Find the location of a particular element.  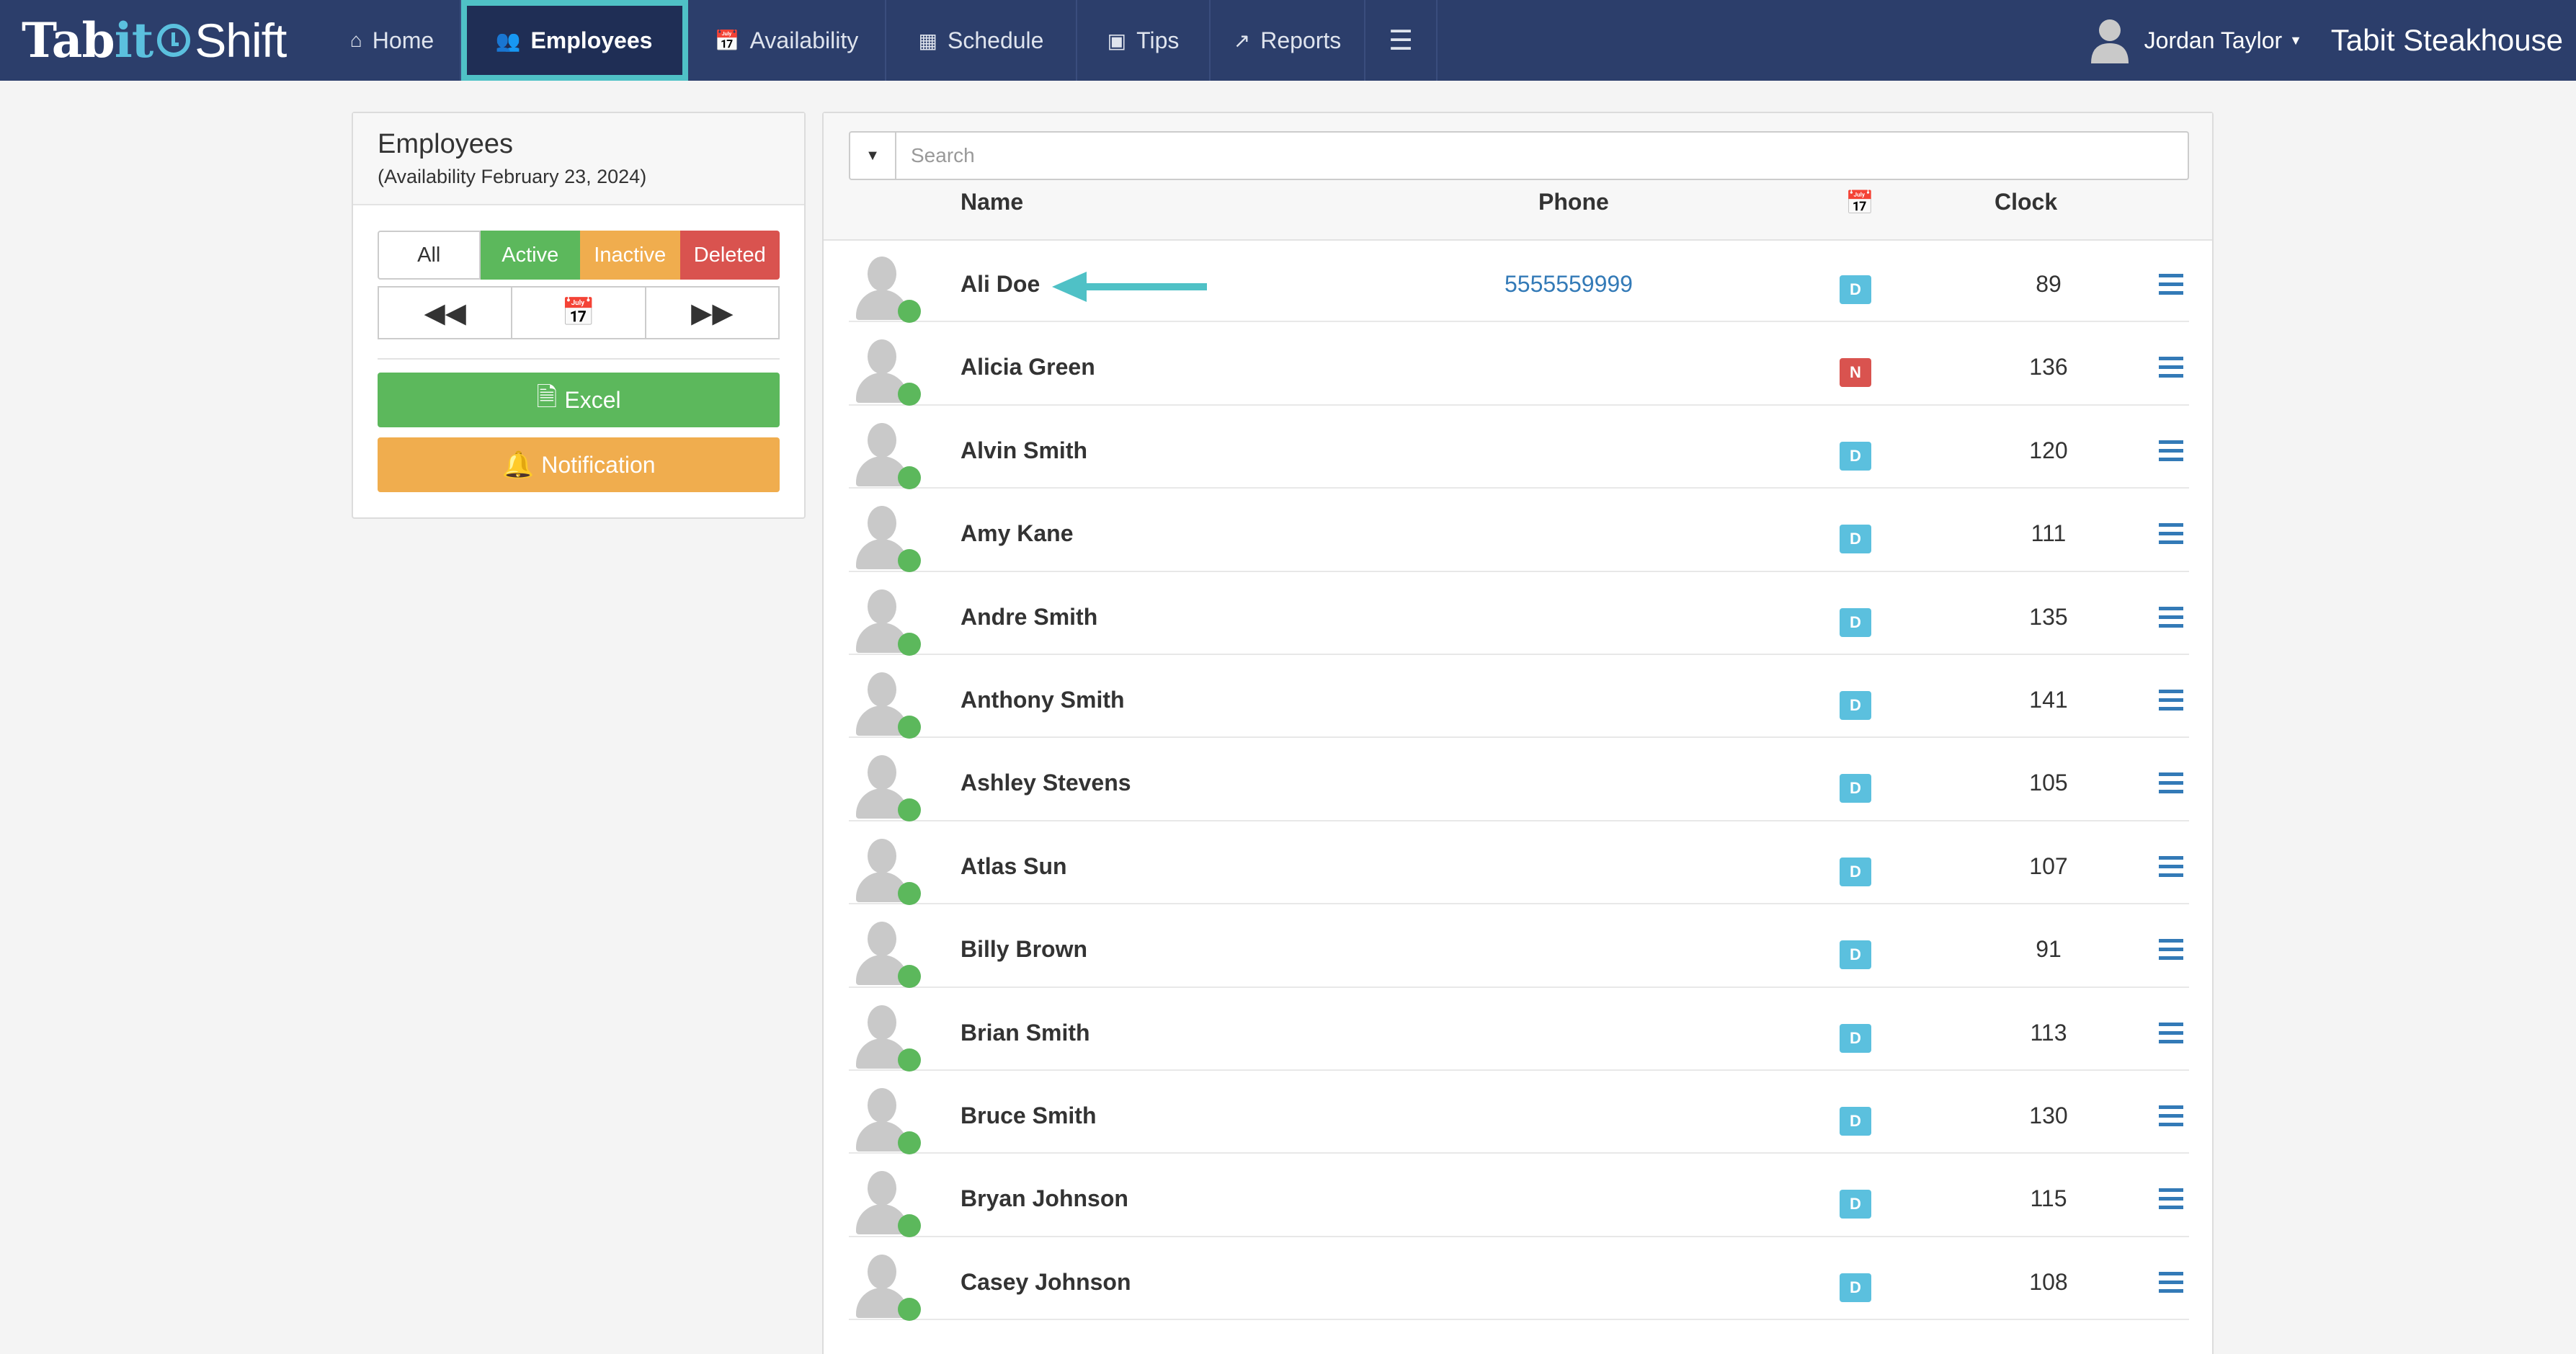

employee-name: Bruce Smith is located at coordinates (1028, 1116).